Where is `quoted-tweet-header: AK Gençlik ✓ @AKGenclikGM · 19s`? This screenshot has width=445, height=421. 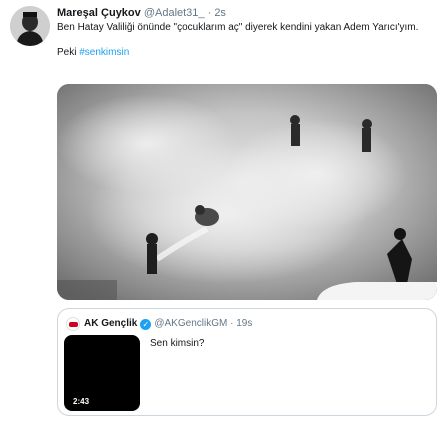
quoted-tweet-header: AK Gençlik ✓ @AKGenclikGM · 19s is located at coordinates (159, 324).